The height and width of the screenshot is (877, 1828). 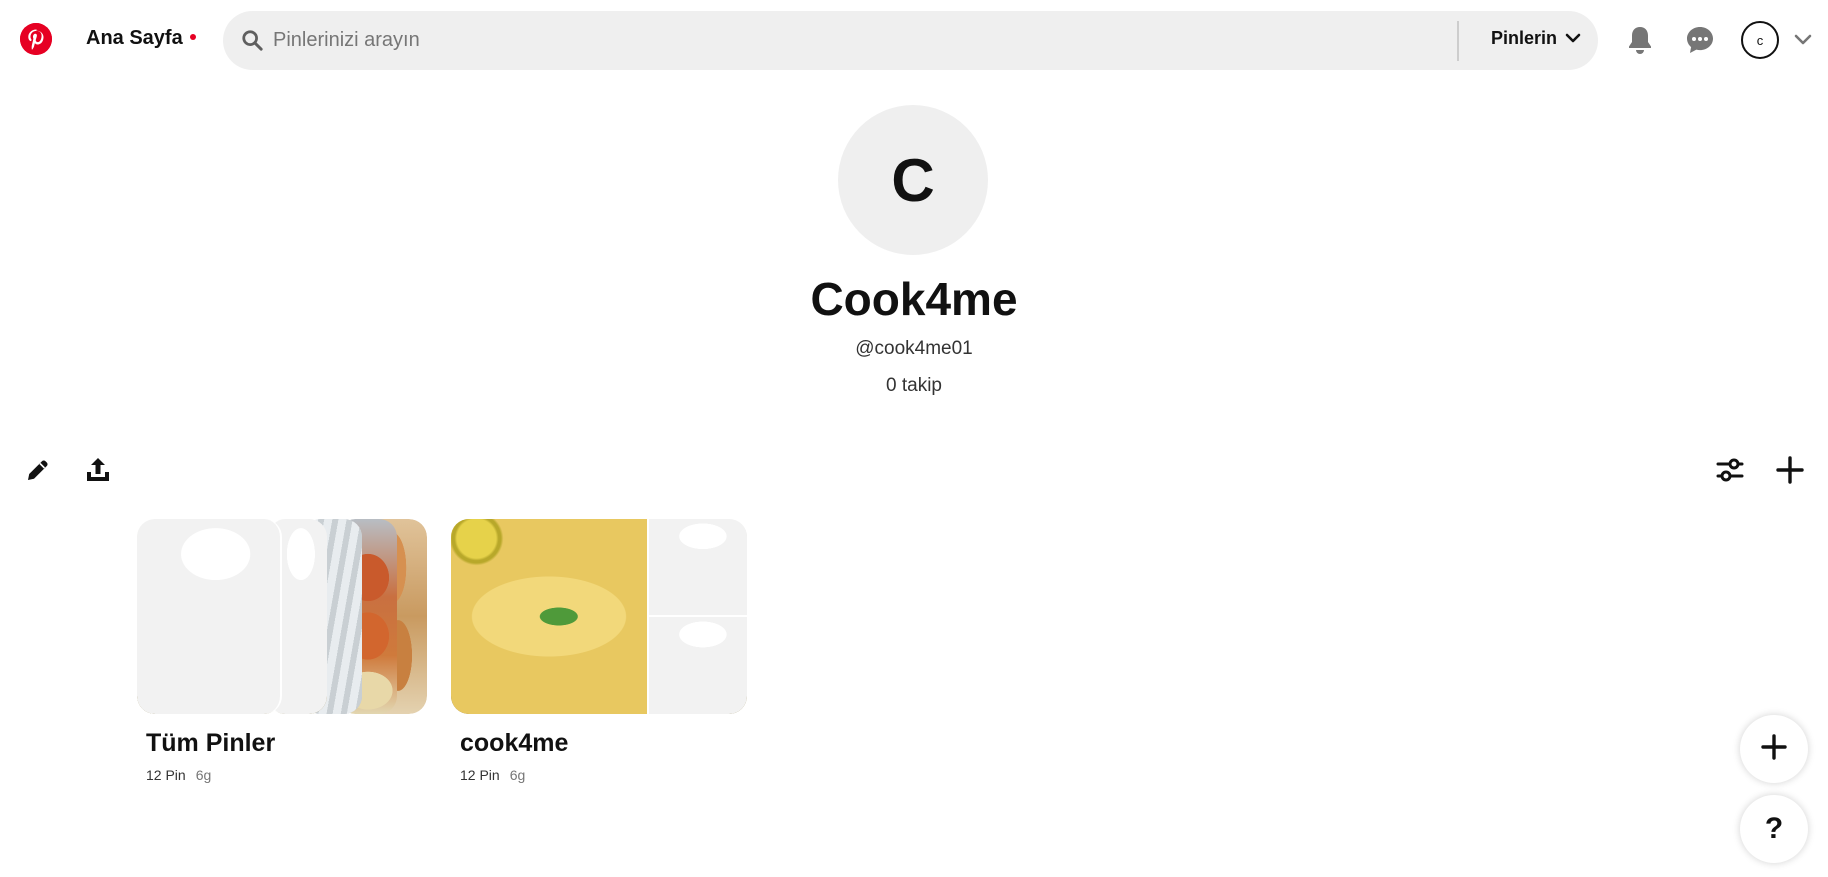 I want to click on search-scope-label: Pinlerin, so click(x=1524, y=38).